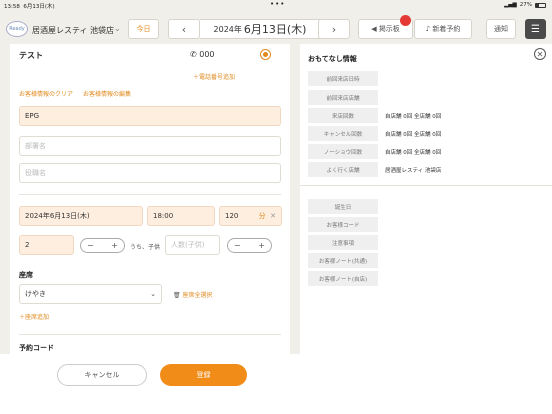  I want to click on date-display: 2024年 6月13日(木), so click(260, 29).